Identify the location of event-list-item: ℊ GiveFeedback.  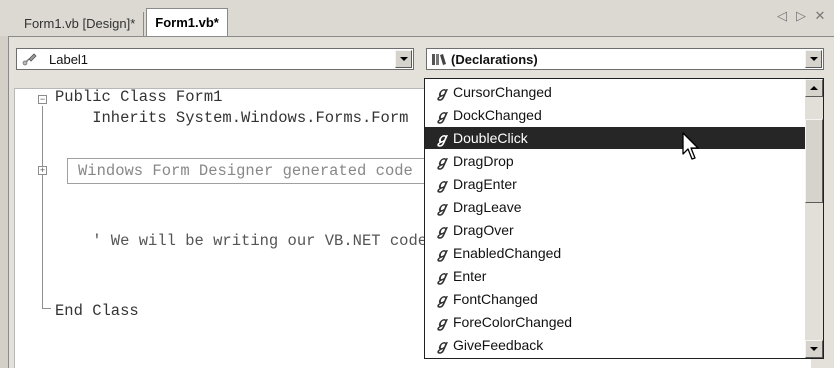
(615, 345).